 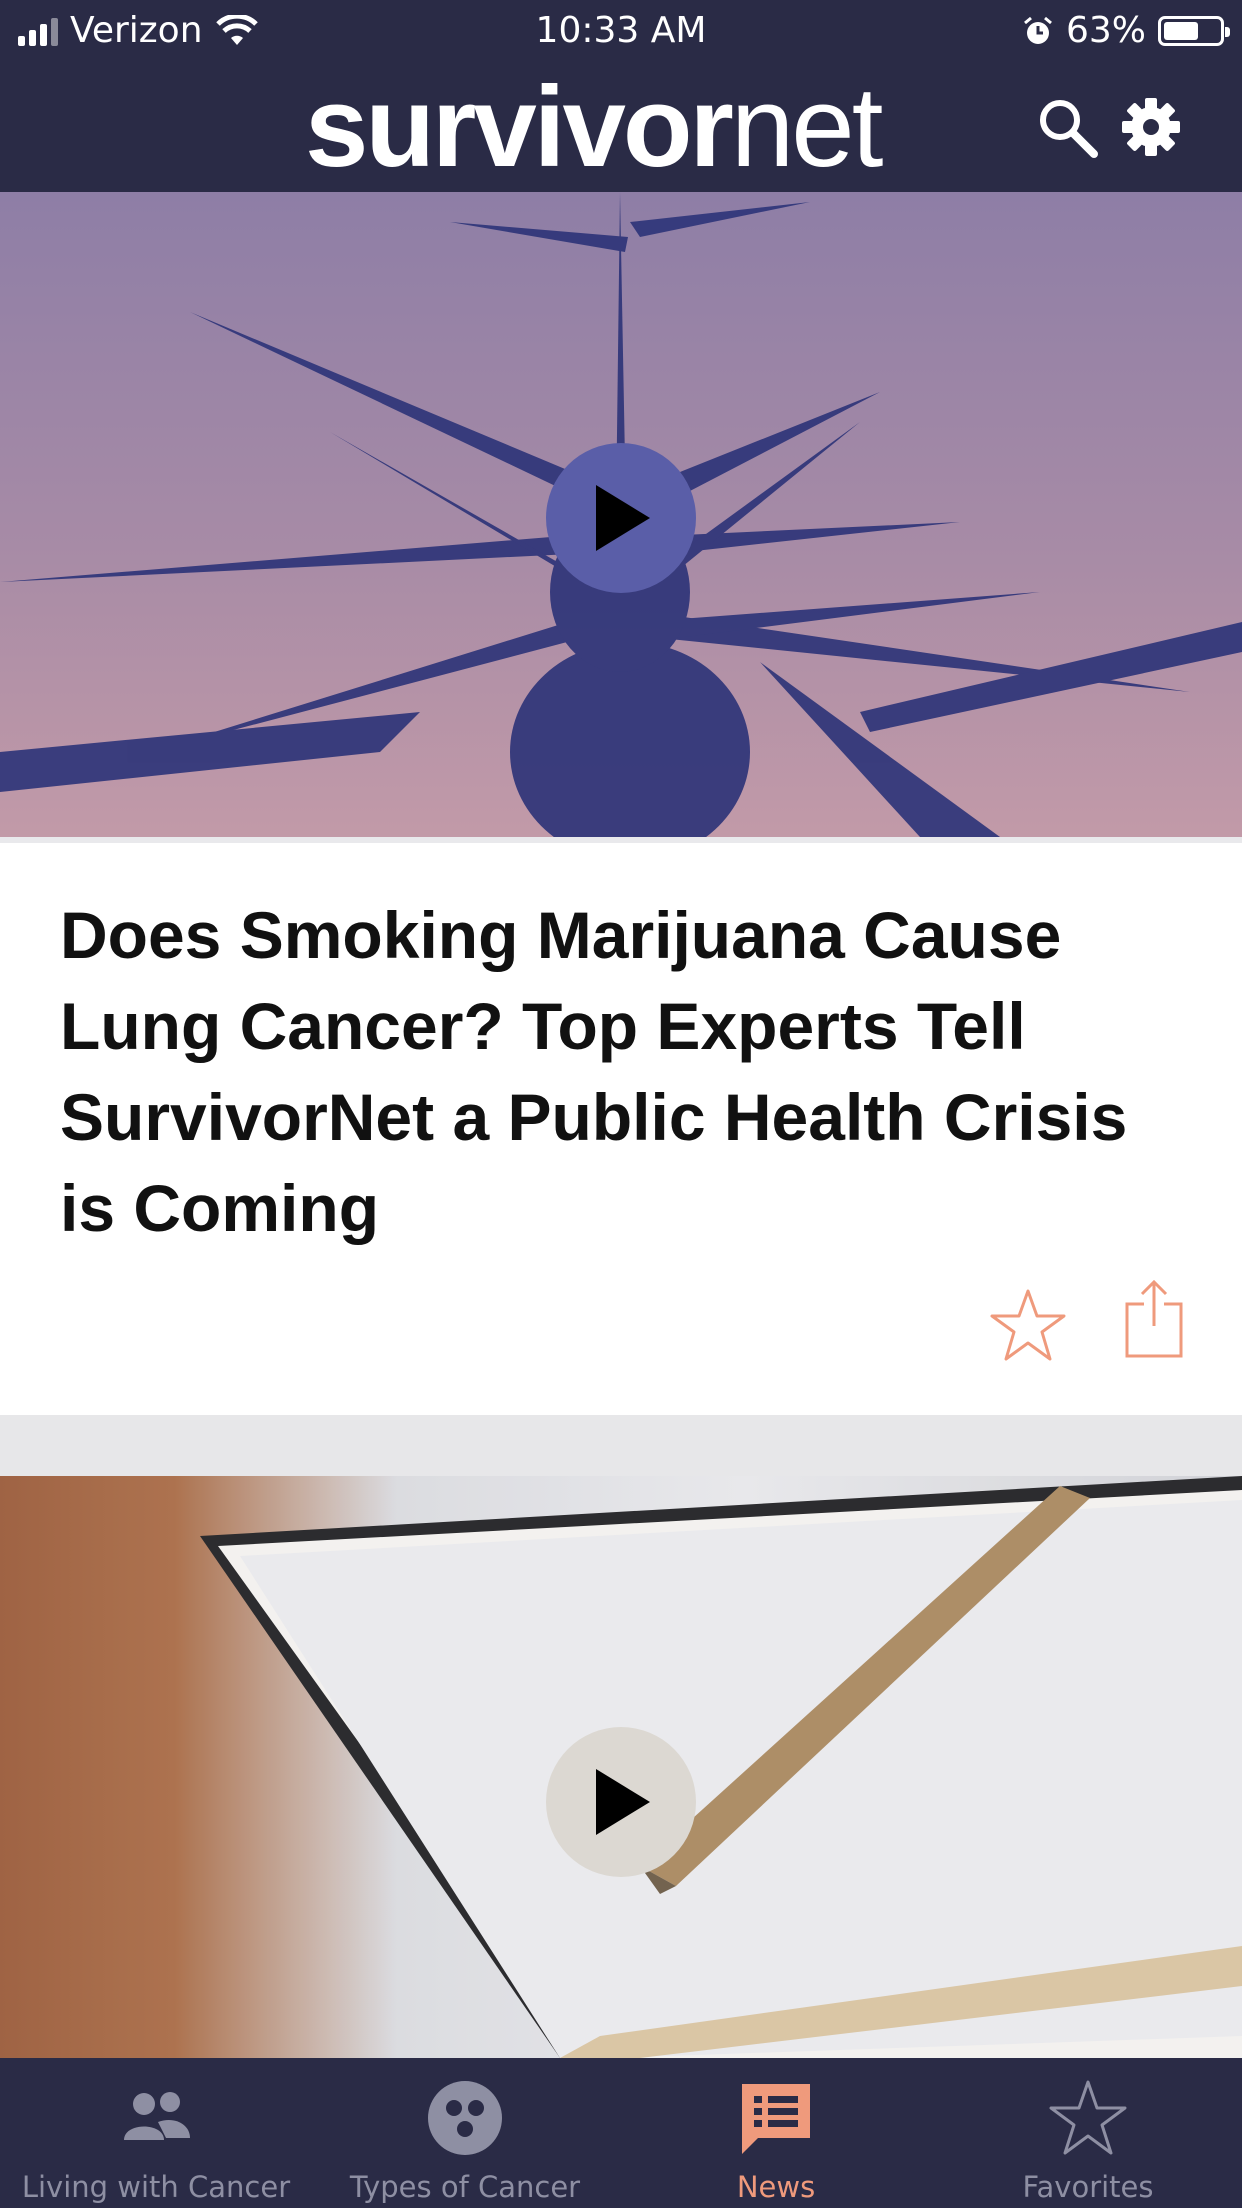 What do you see at coordinates (465, 2118) in the screenshot?
I see `cells-icon` at bounding box center [465, 2118].